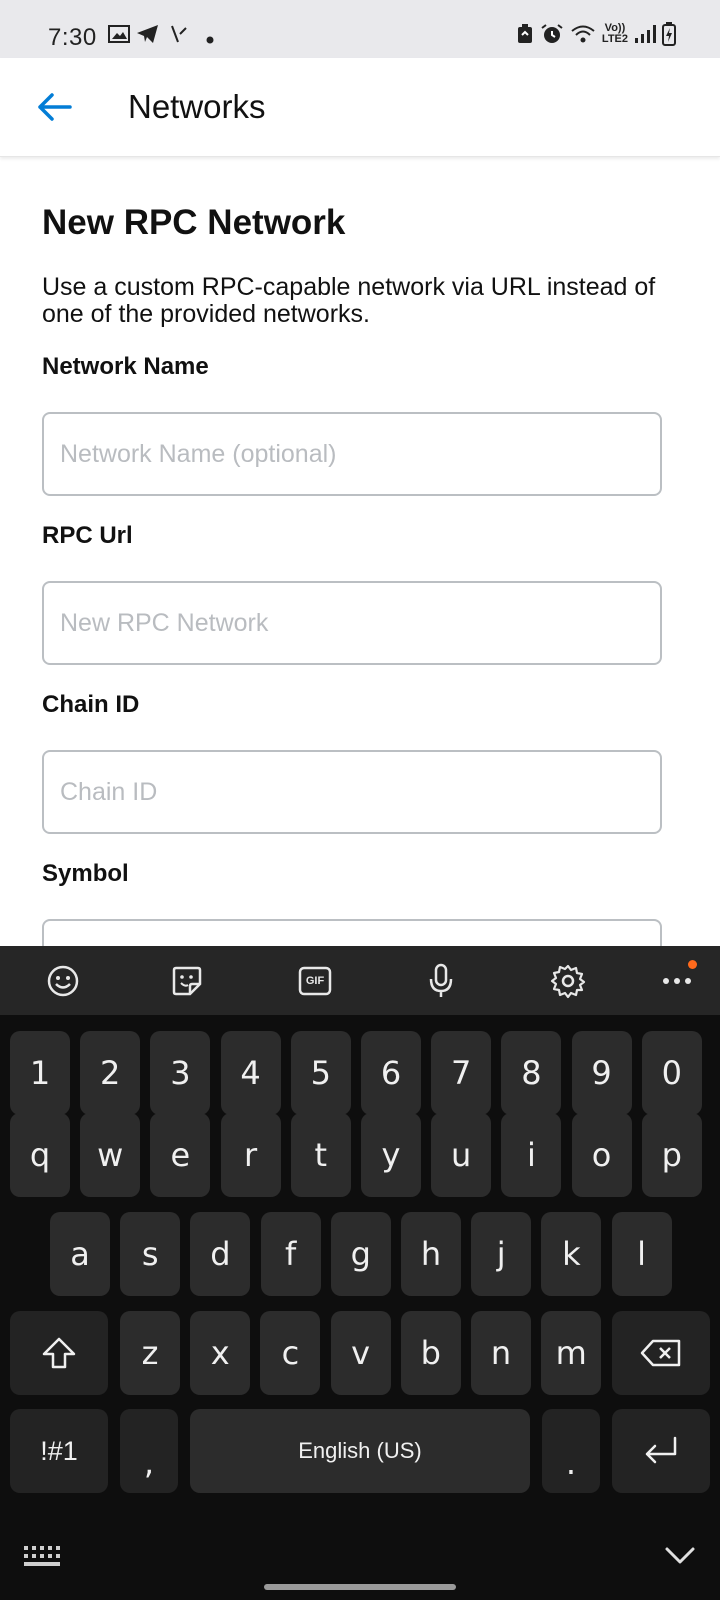 The image size is (720, 1600). Describe the element at coordinates (671, 1073) in the screenshot. I see `key-0: 0` at that location.